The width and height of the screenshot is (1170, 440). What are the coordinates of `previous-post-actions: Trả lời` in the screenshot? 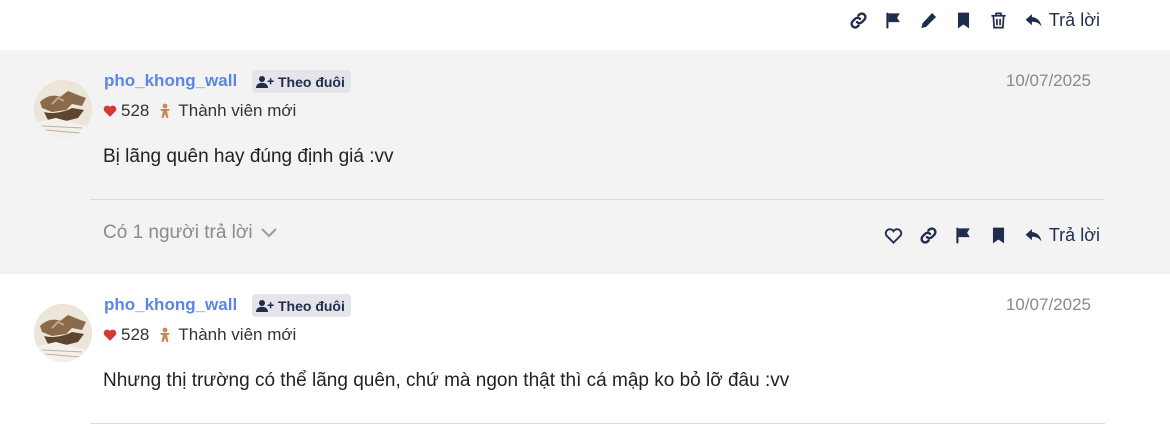 It's located at (974, 20).